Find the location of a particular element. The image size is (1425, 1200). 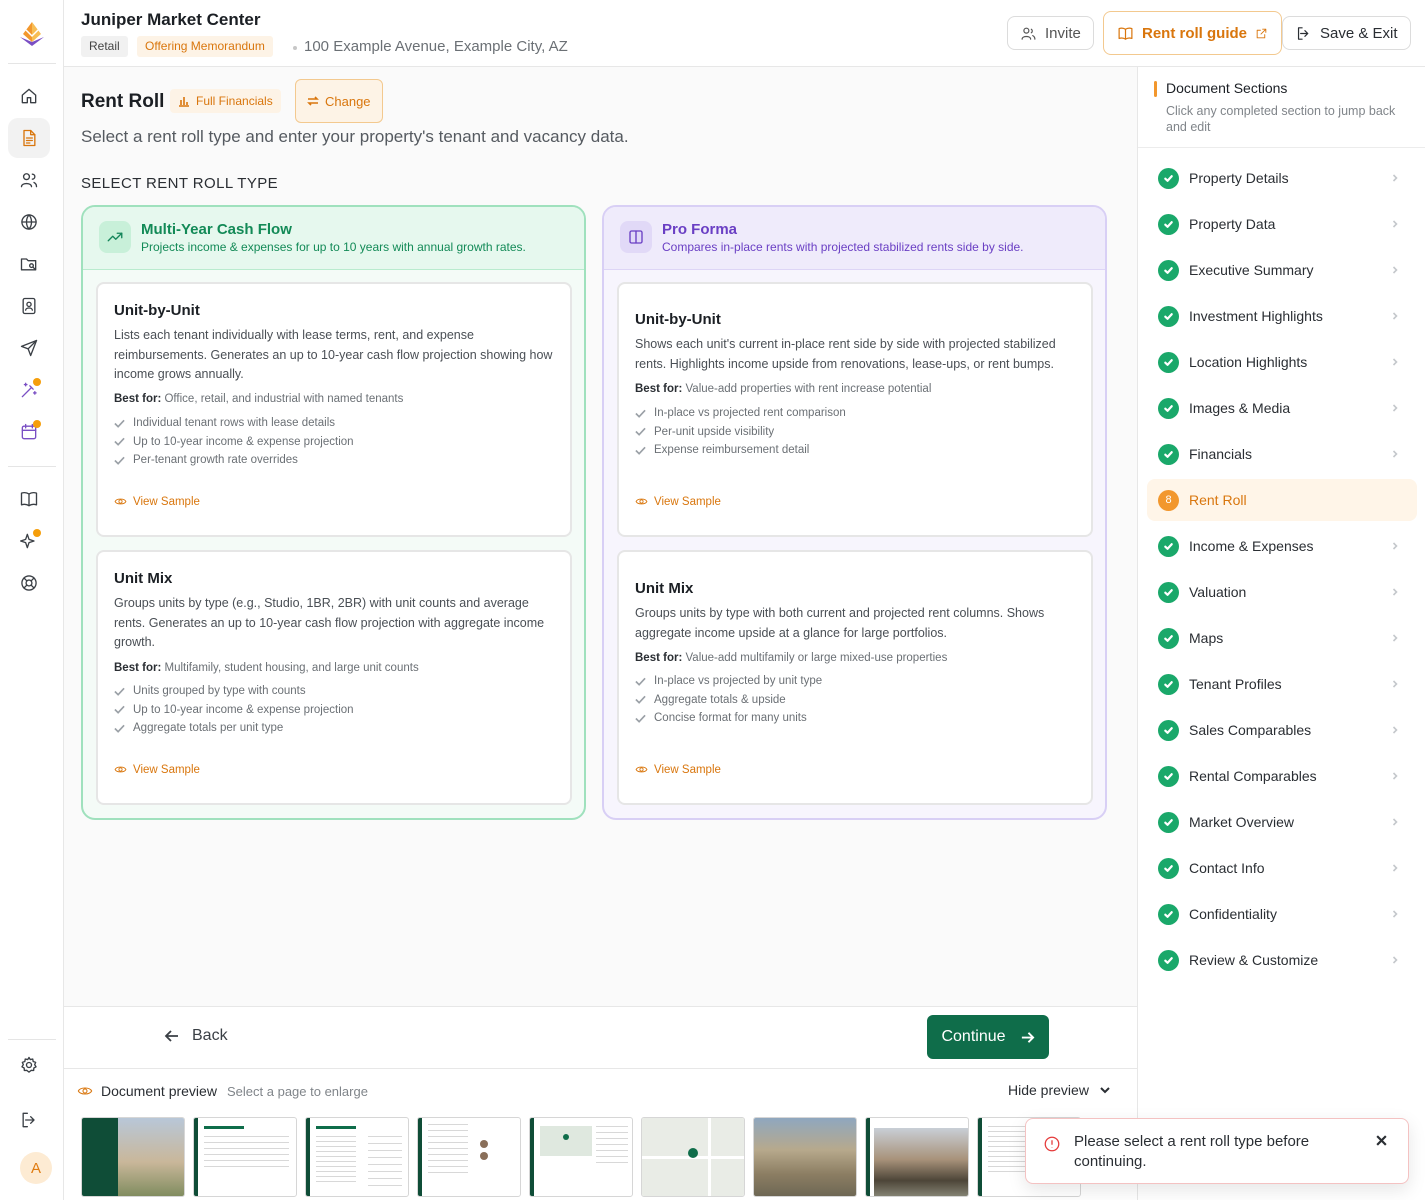

sidebar-item: Sales Comparables is located at coordinates (1282, 730).